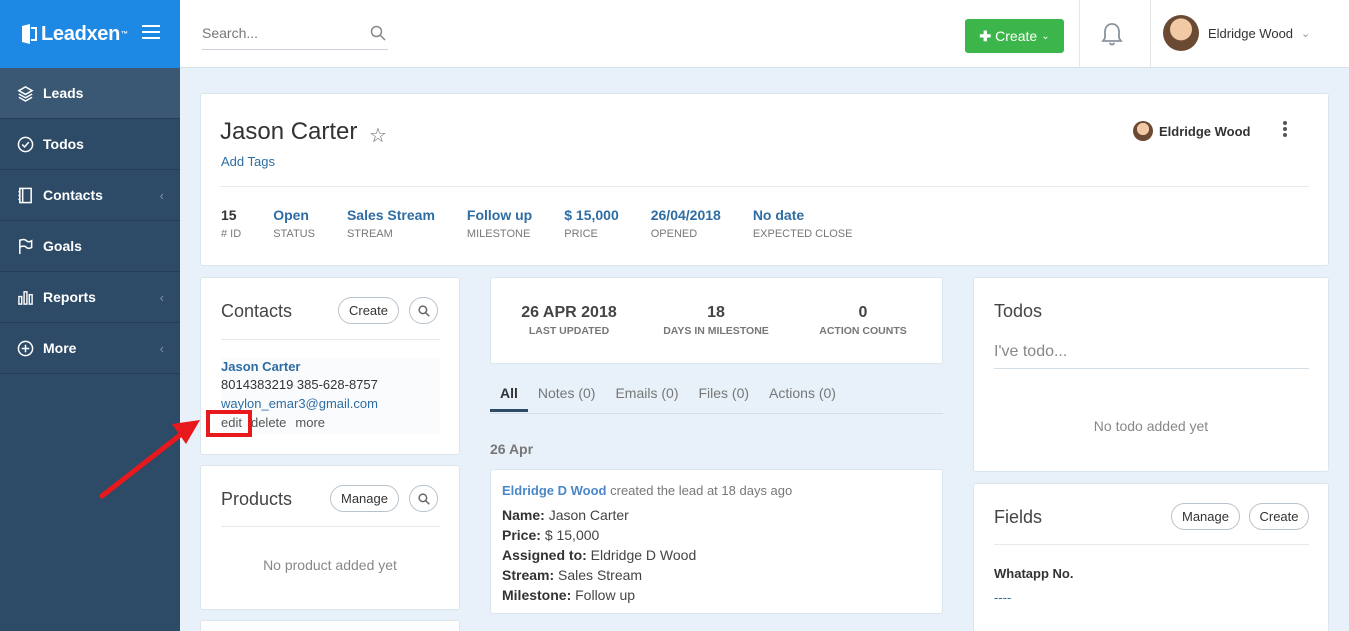 This screenshot has width=1349, height=631. What do you see at coordinates (282, 33) in the screenshot?
I see `search-input` at bounding box center [282, 33].